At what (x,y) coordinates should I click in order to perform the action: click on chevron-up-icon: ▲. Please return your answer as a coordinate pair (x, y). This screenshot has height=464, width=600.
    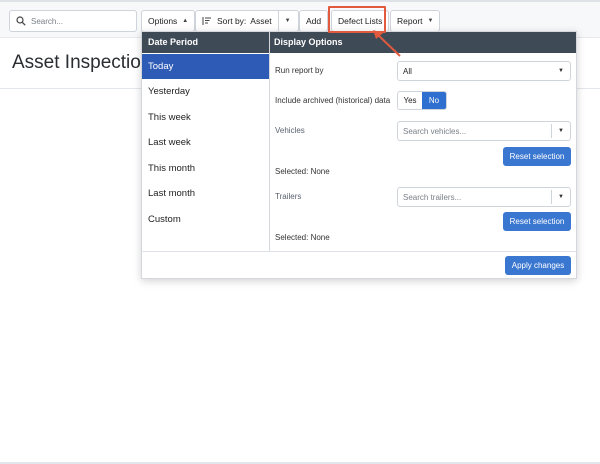
    Looking at the image, I should click on (185, 21).